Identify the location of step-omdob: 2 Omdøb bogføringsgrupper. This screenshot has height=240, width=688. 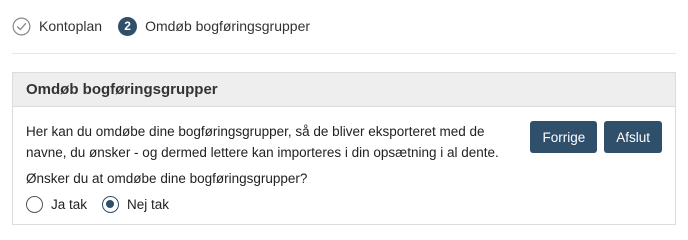
(214, 26).